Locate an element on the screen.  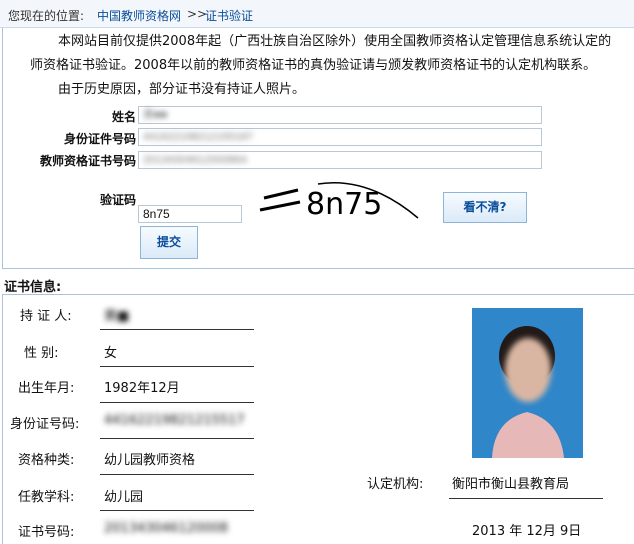
holder-photo is located at coordinates (527, 383).